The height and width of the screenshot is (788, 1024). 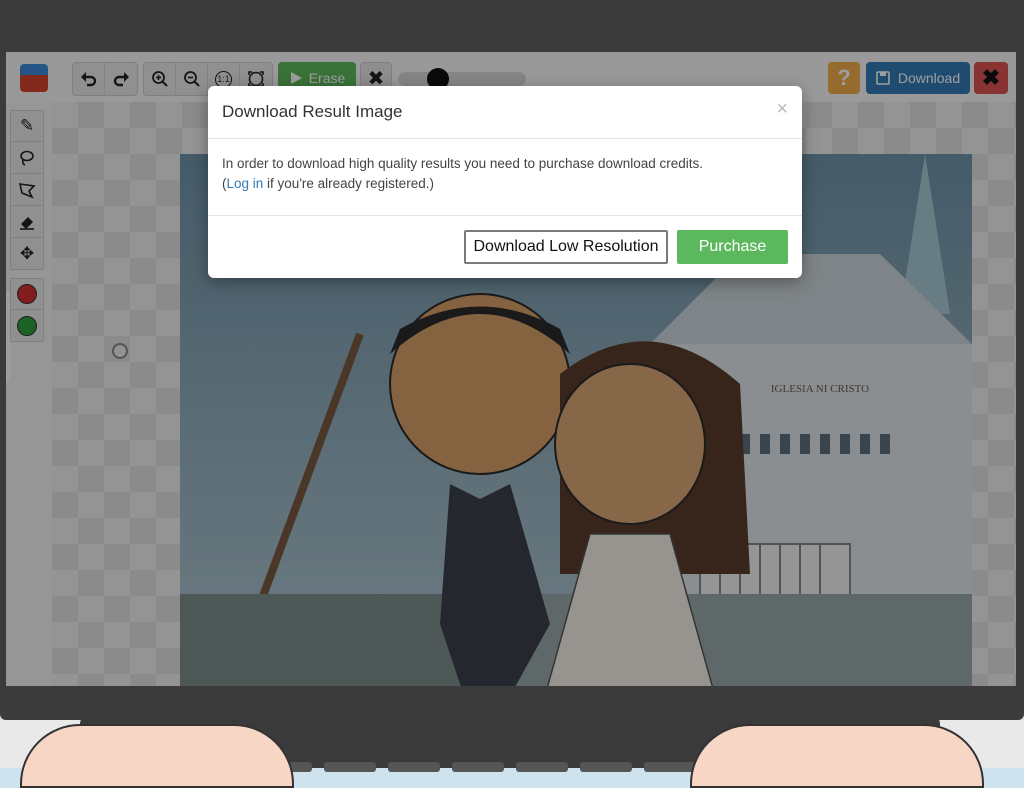 What do you see at coordinates (348, 183) in the screenshot?
I see `login-hint: if you're already registered.)` at bounding box center [348, 183].